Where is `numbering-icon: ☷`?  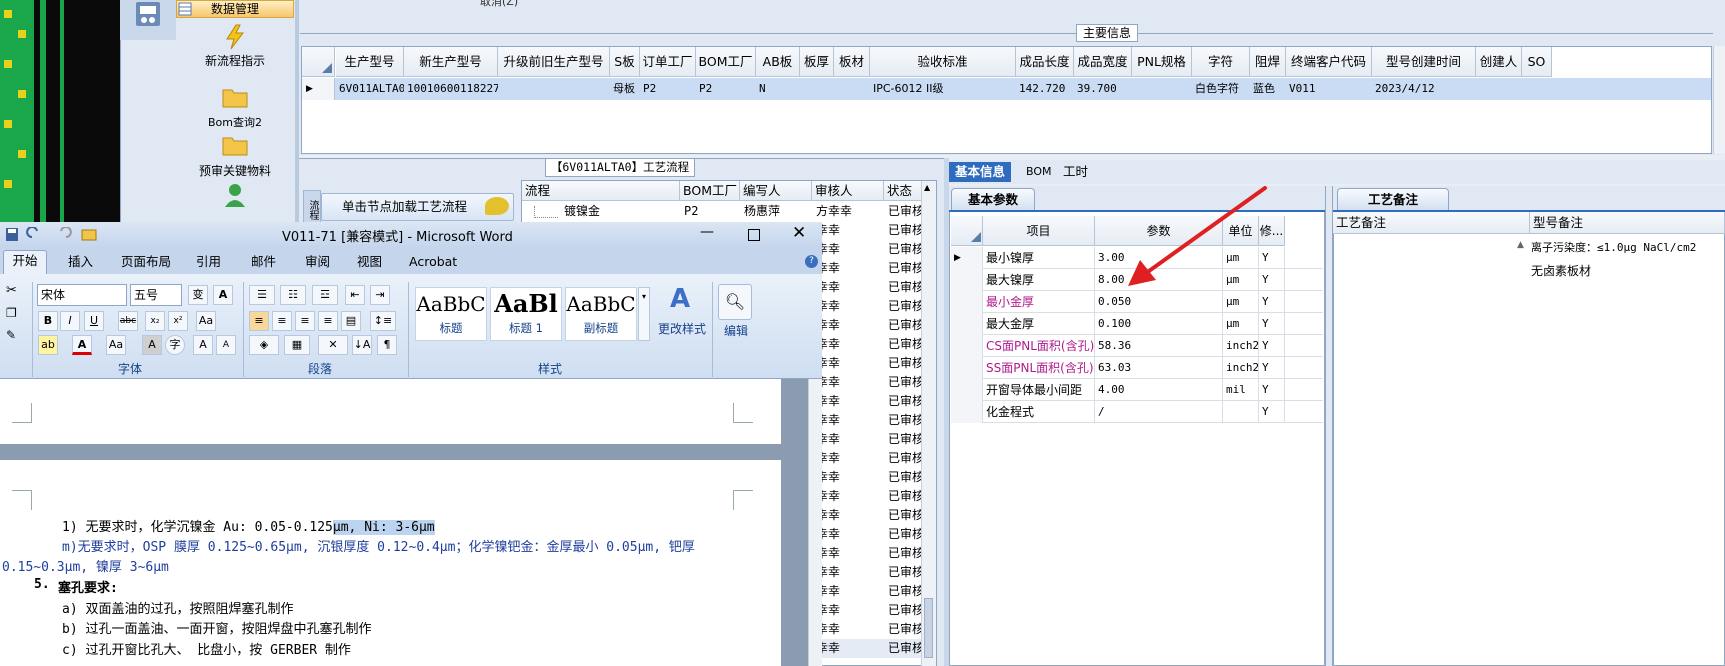 numbering-icon: ☷ is located at coordinates (293, 295).